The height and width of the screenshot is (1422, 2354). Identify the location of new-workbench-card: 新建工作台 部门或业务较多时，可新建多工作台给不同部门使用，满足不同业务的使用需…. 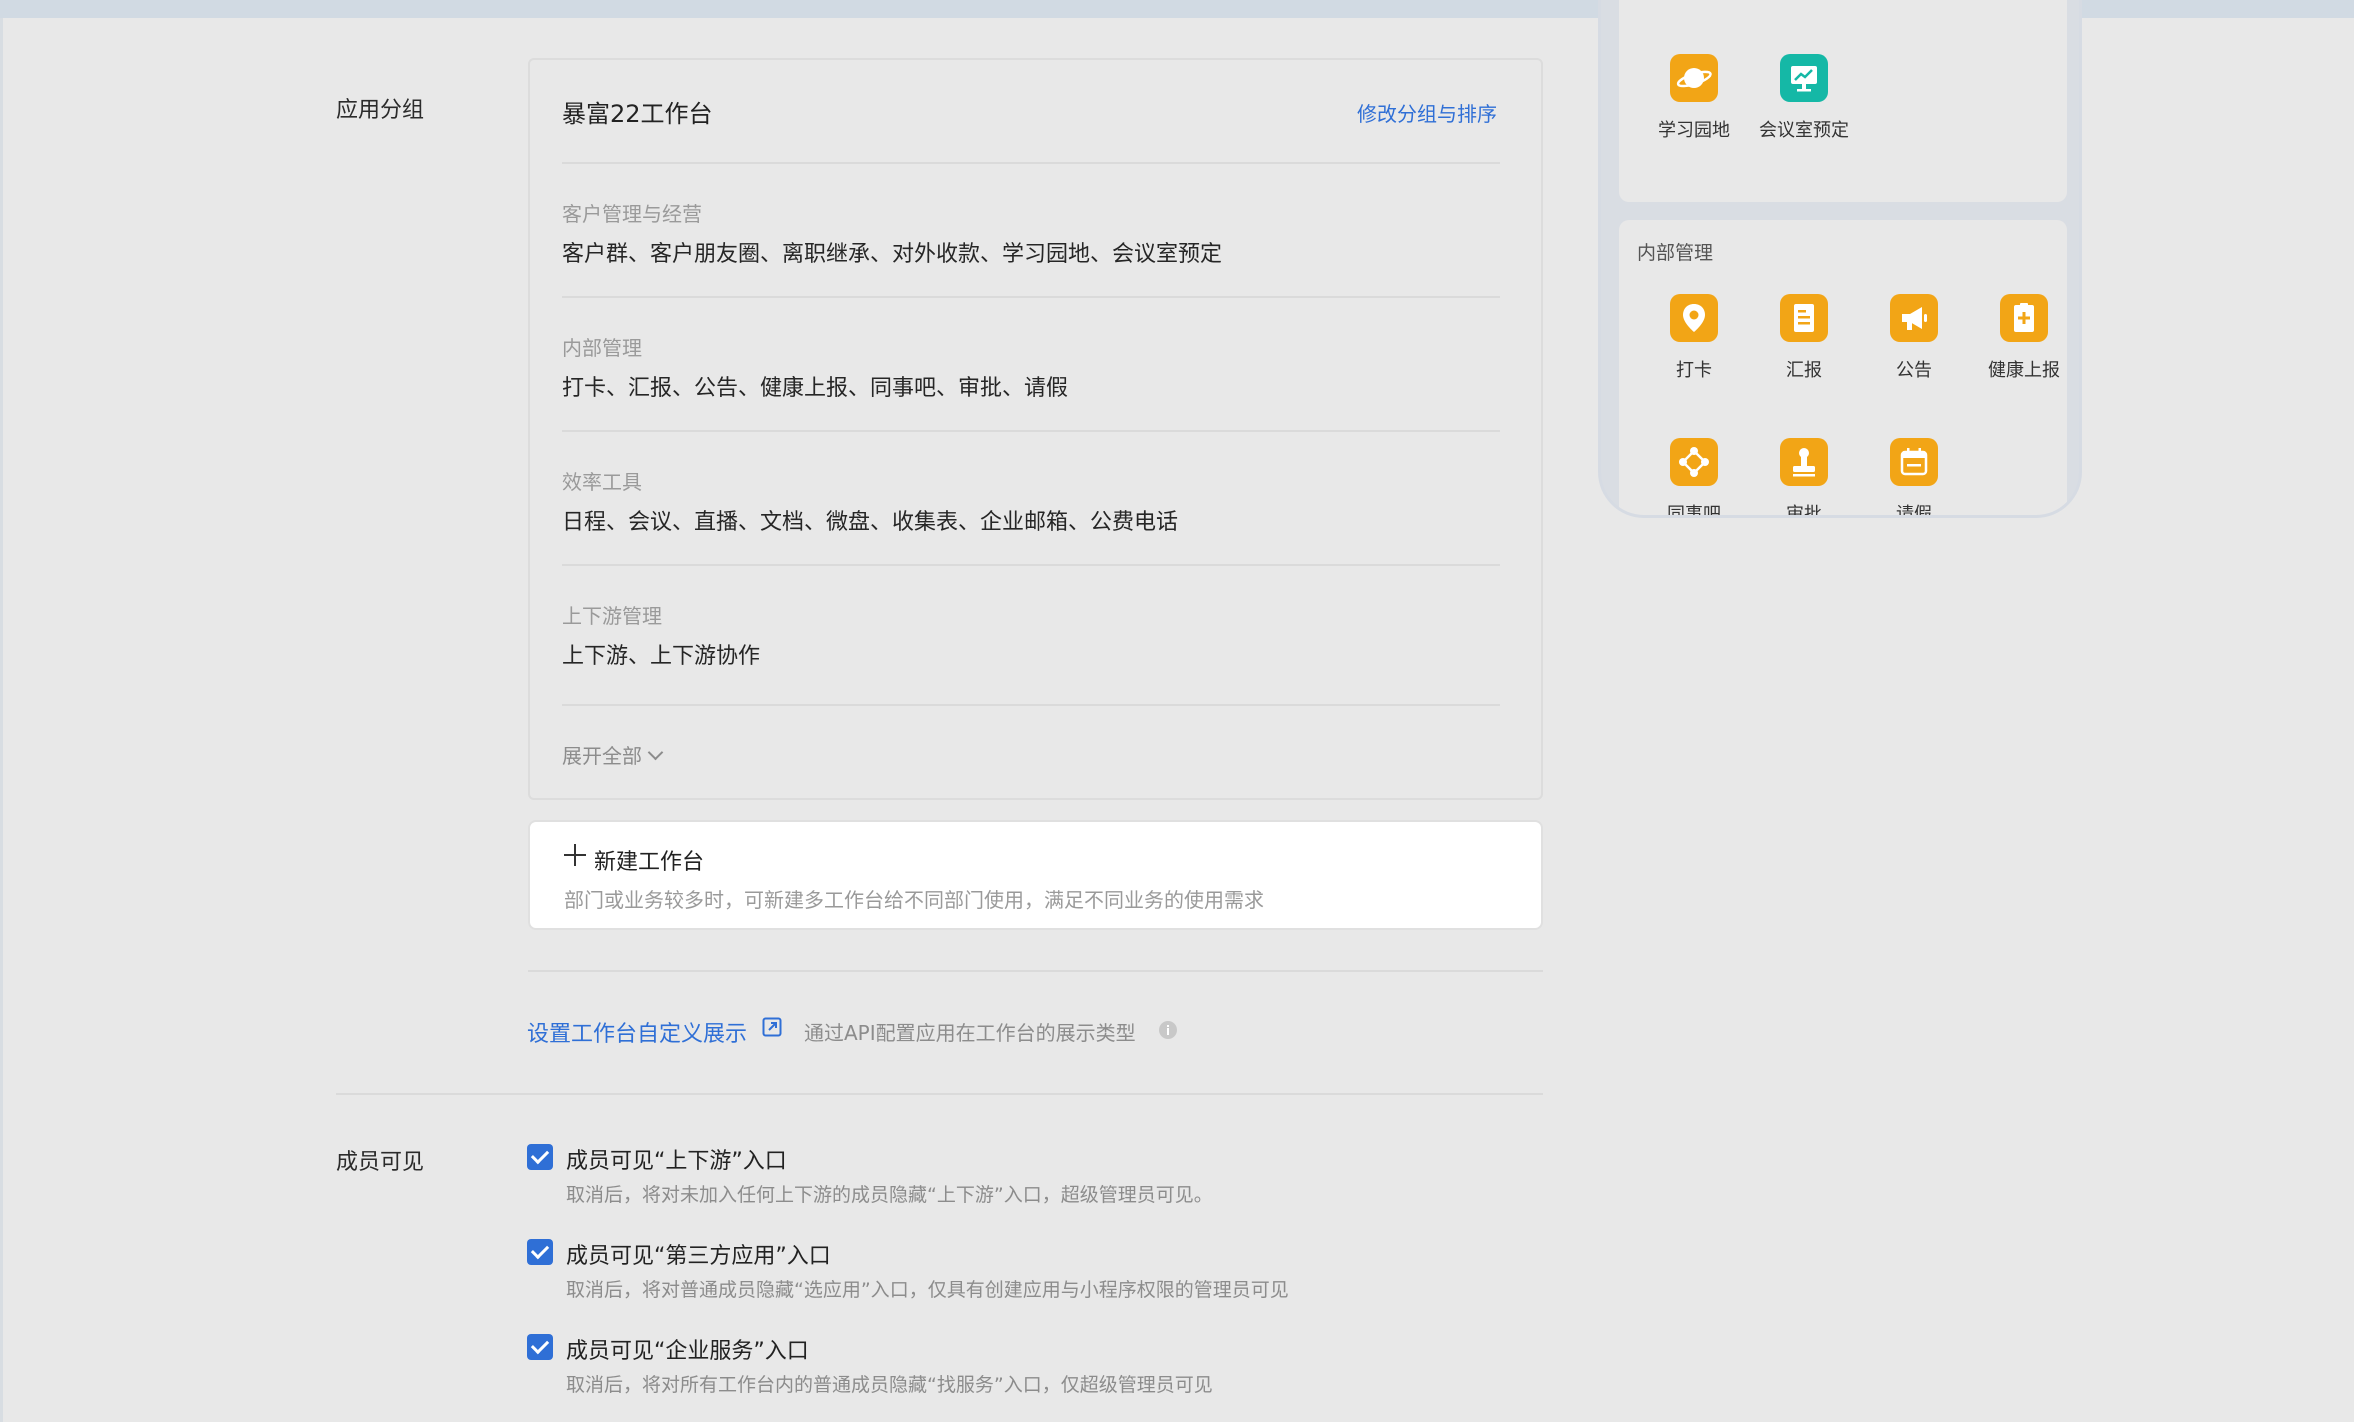
(1035, 875).